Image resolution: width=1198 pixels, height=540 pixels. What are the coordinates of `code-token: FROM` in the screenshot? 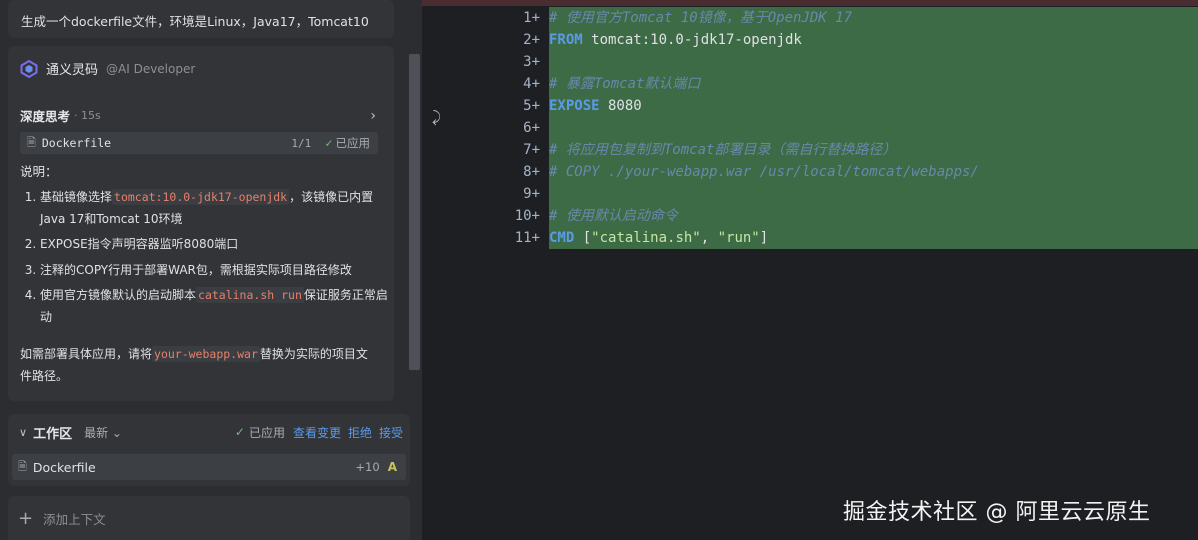 It's located at (566, 40).